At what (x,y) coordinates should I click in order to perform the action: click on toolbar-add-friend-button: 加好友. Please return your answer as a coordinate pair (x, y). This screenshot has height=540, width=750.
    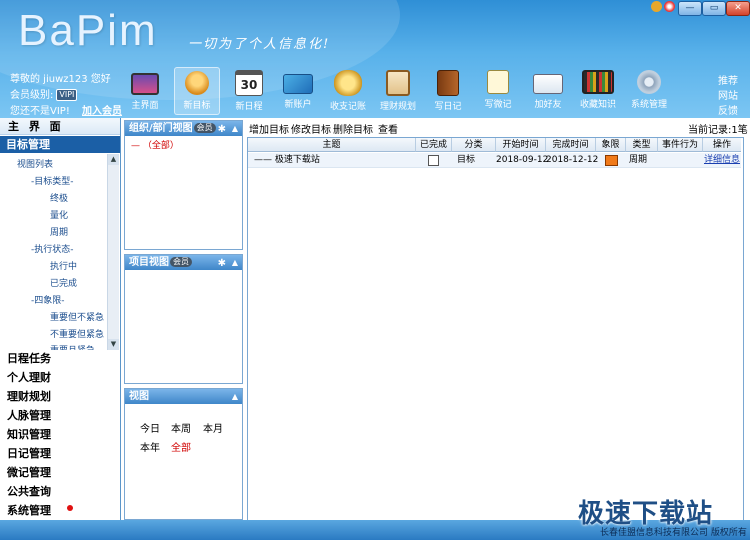
    Looking at the image, I should click on (548, 92).